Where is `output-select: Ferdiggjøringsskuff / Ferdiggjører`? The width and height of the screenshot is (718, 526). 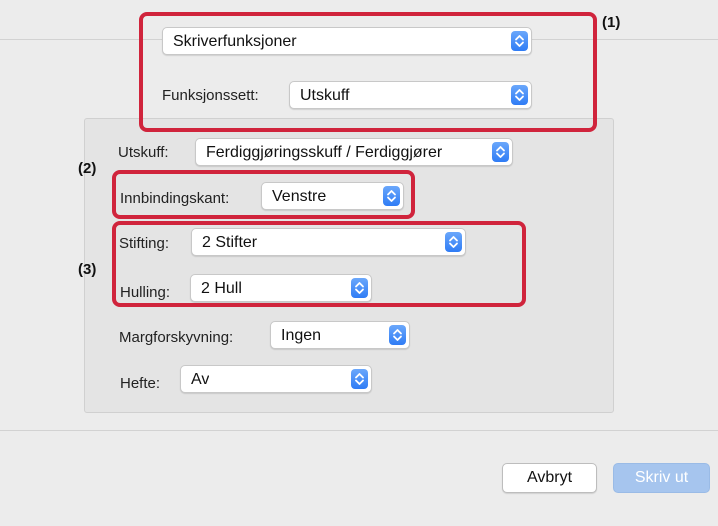
output-select: Ferdiggjøringsskuff / Ferdiggjører is located at coordinates (354, 152).